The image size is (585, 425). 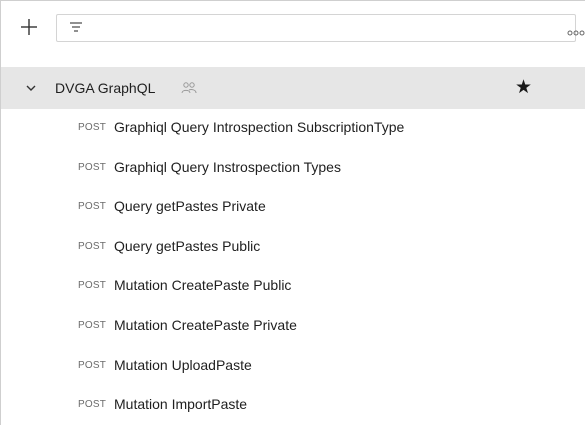 I want to click on request-item: POST Query getPastes Private, so click(x=293, y=208).